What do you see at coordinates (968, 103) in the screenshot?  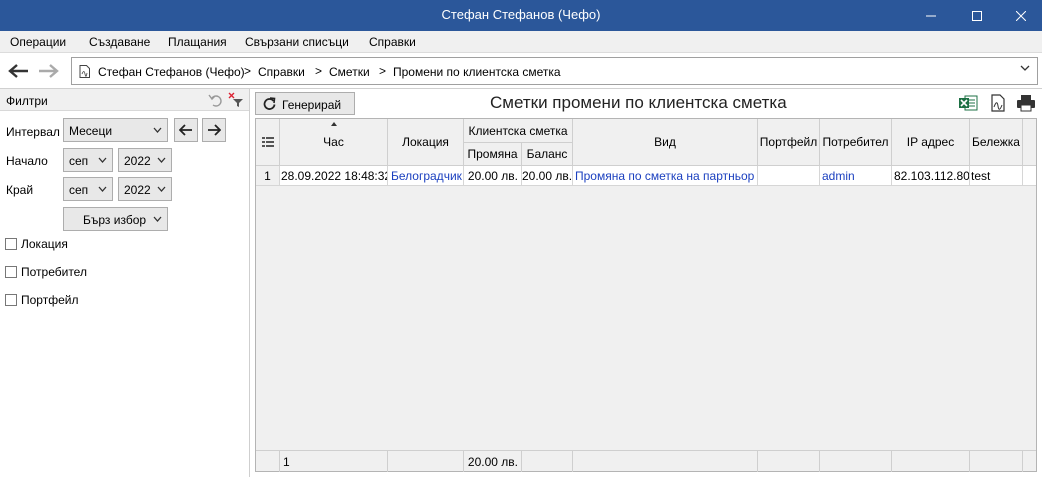 I see `excel-export-icon` at bounding box center [968, 103].